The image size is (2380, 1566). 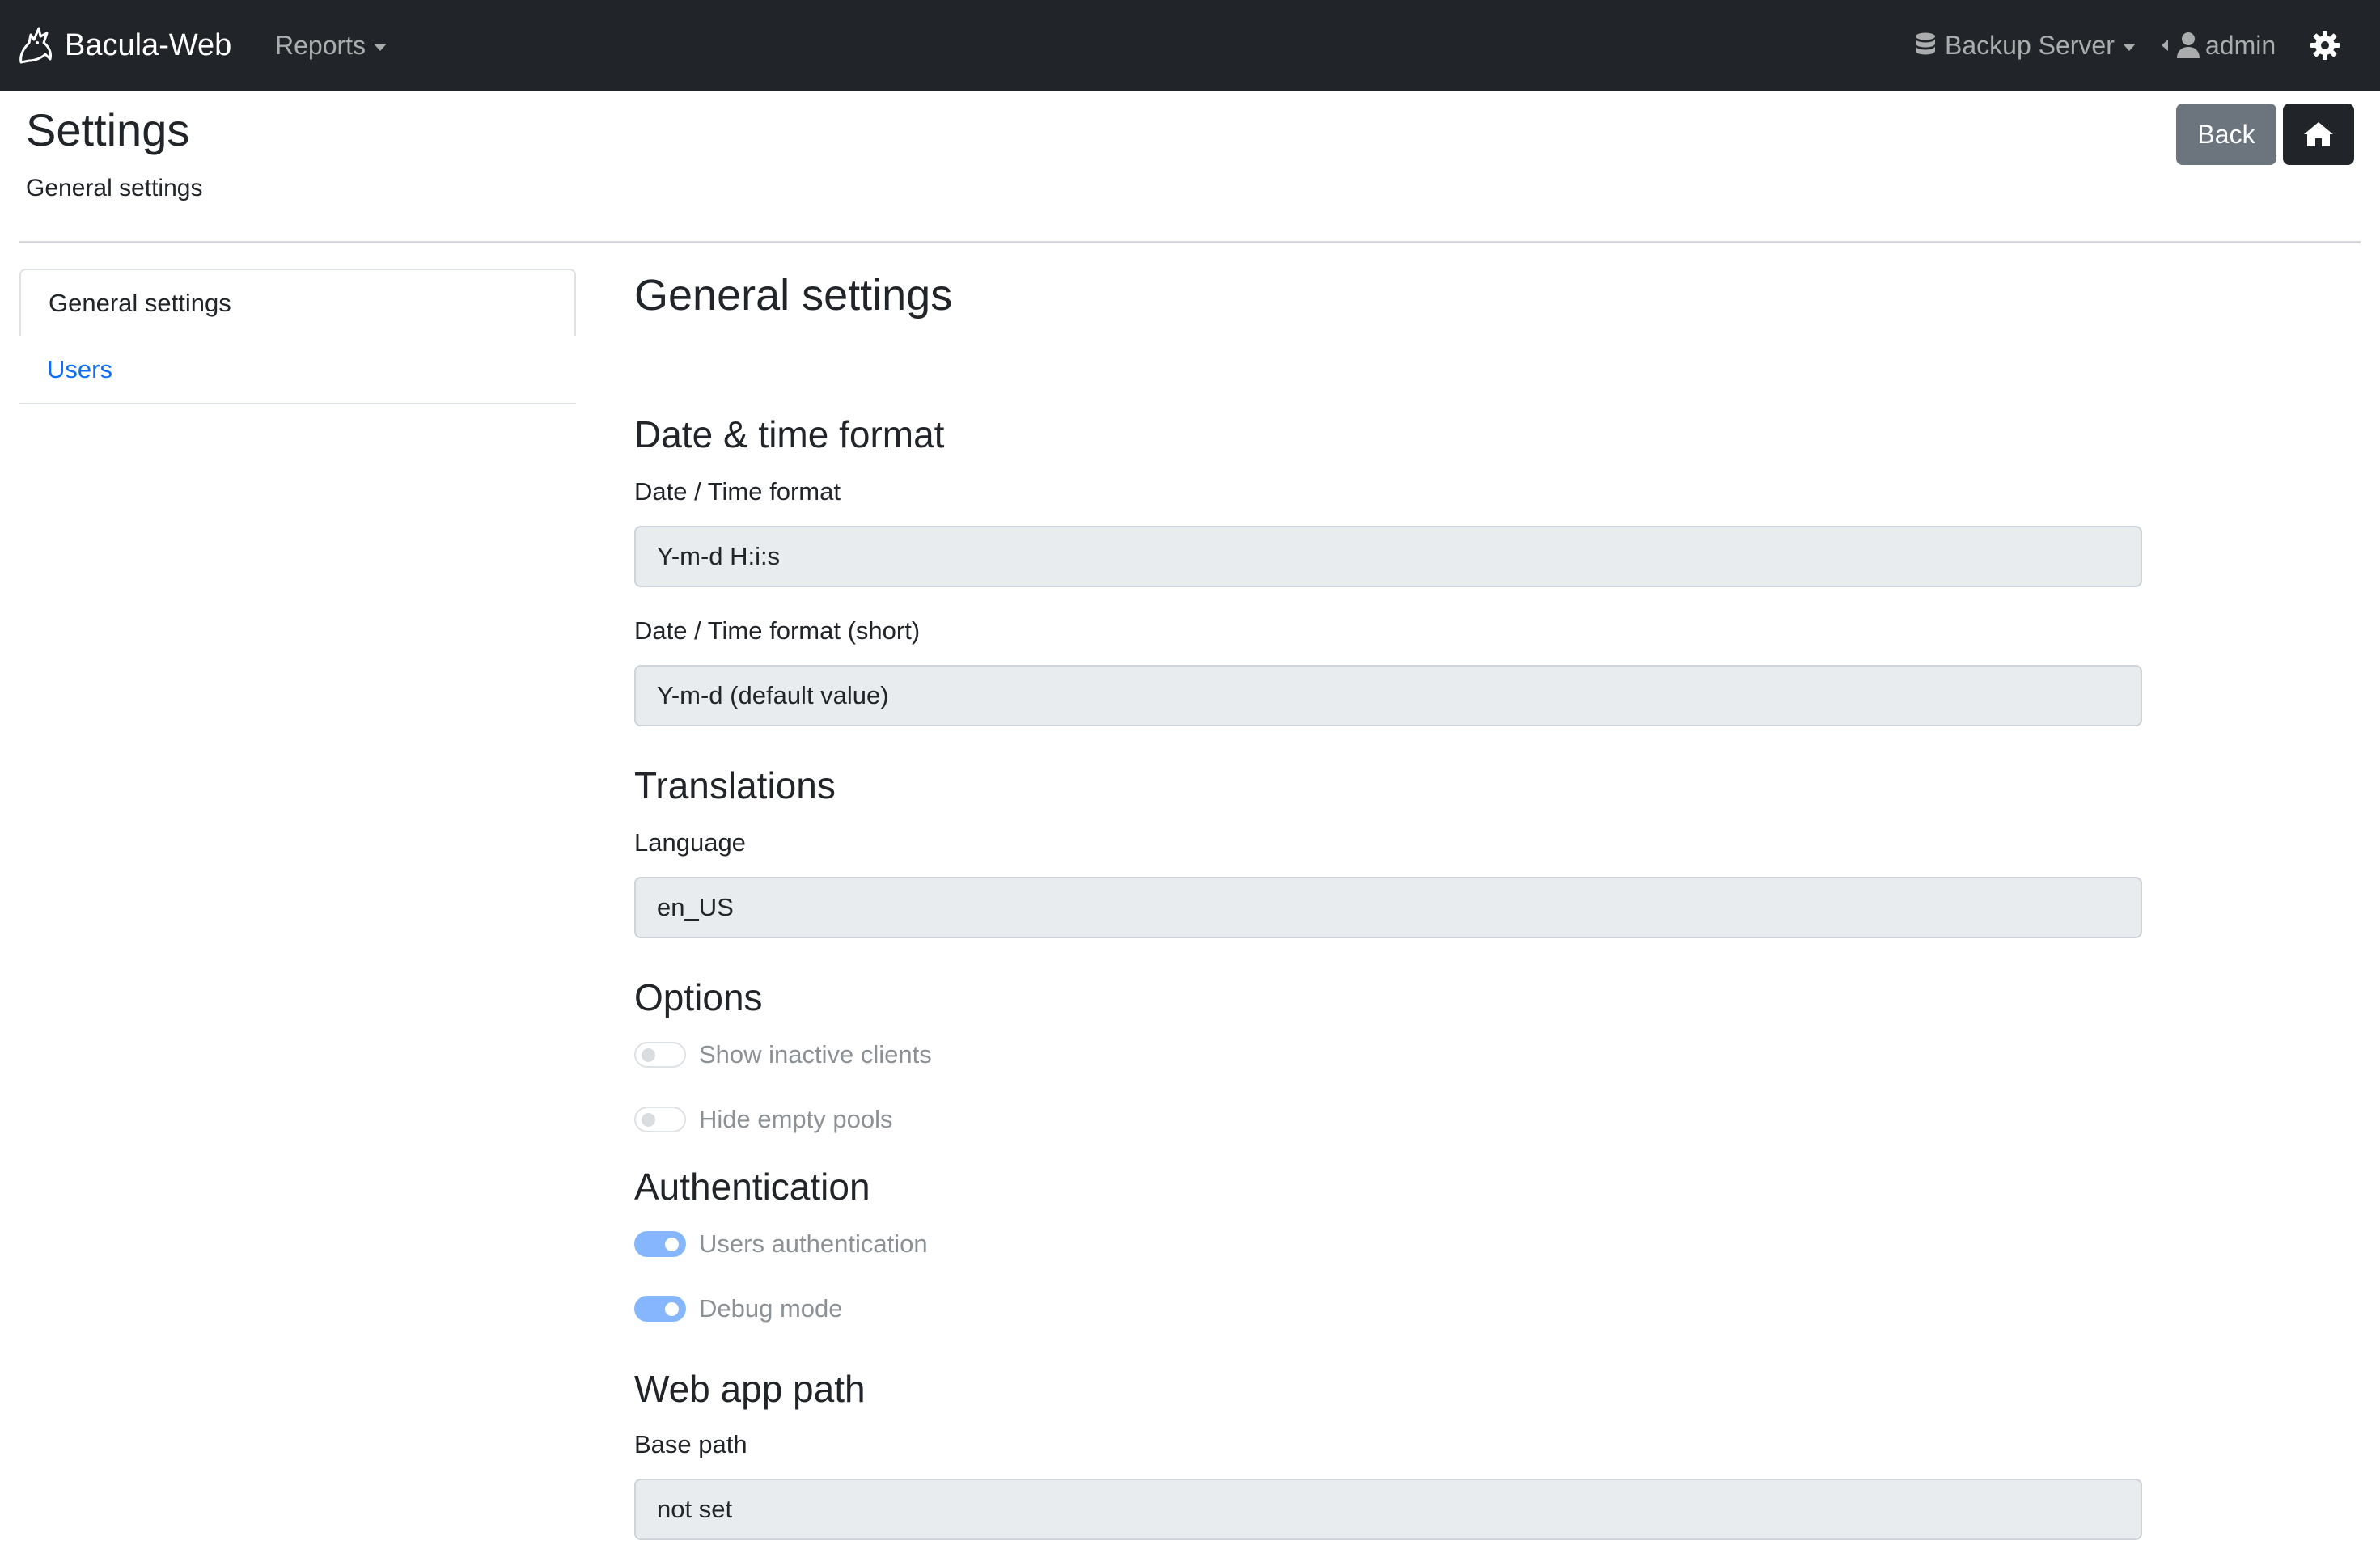 I want to click on backup-server-menu: Backup Server, so click(x=2025, y=45).